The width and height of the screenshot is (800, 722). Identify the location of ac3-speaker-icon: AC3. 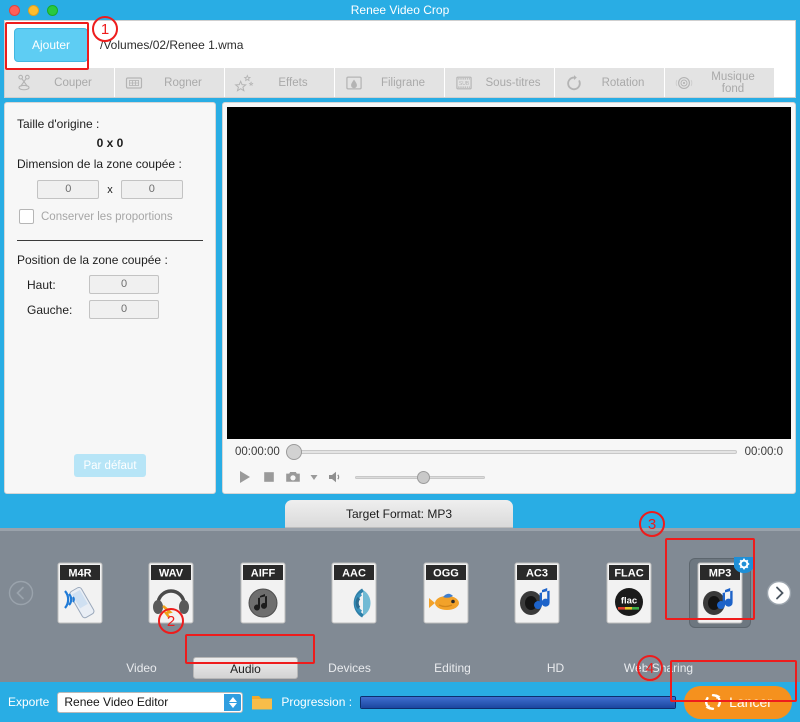
(537, 592).